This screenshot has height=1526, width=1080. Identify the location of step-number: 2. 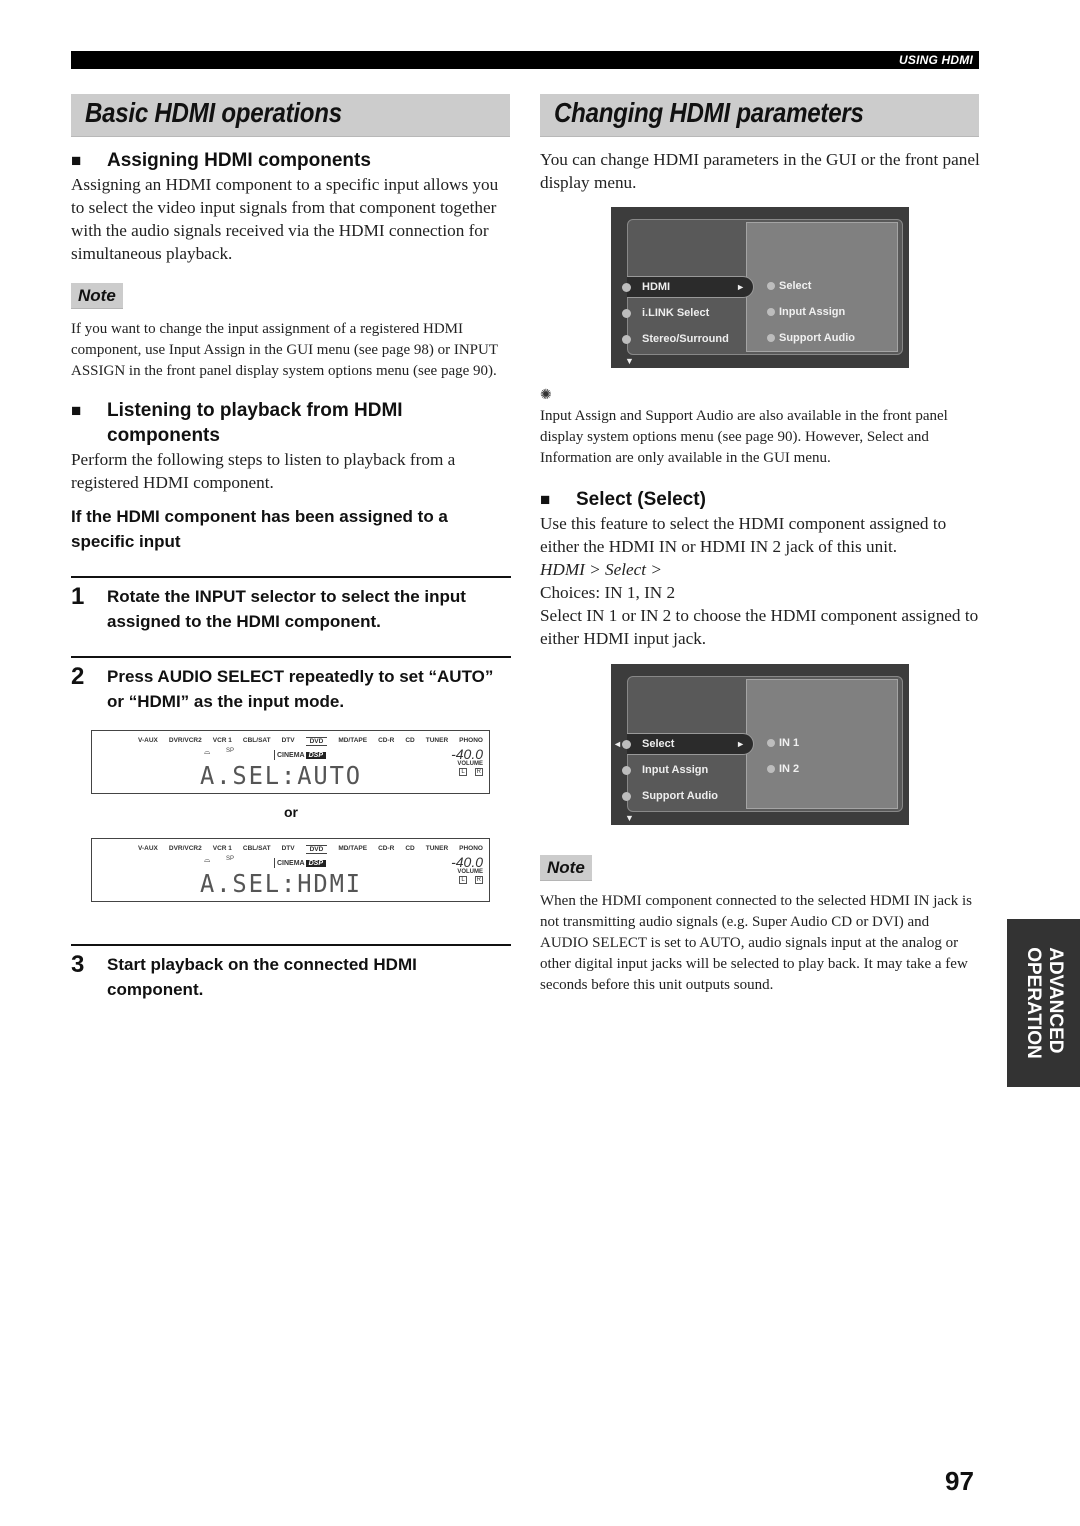
(78, 676).